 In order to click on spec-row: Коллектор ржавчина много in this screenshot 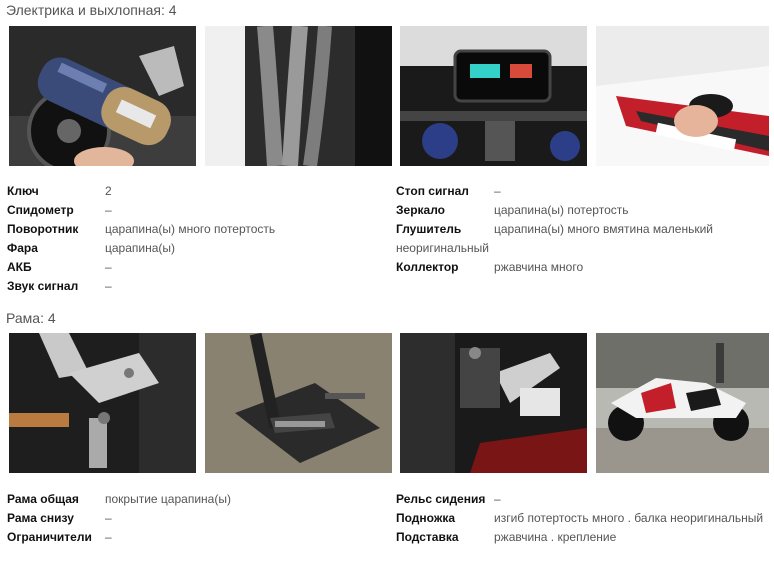, I will do `click(584, 267)`.